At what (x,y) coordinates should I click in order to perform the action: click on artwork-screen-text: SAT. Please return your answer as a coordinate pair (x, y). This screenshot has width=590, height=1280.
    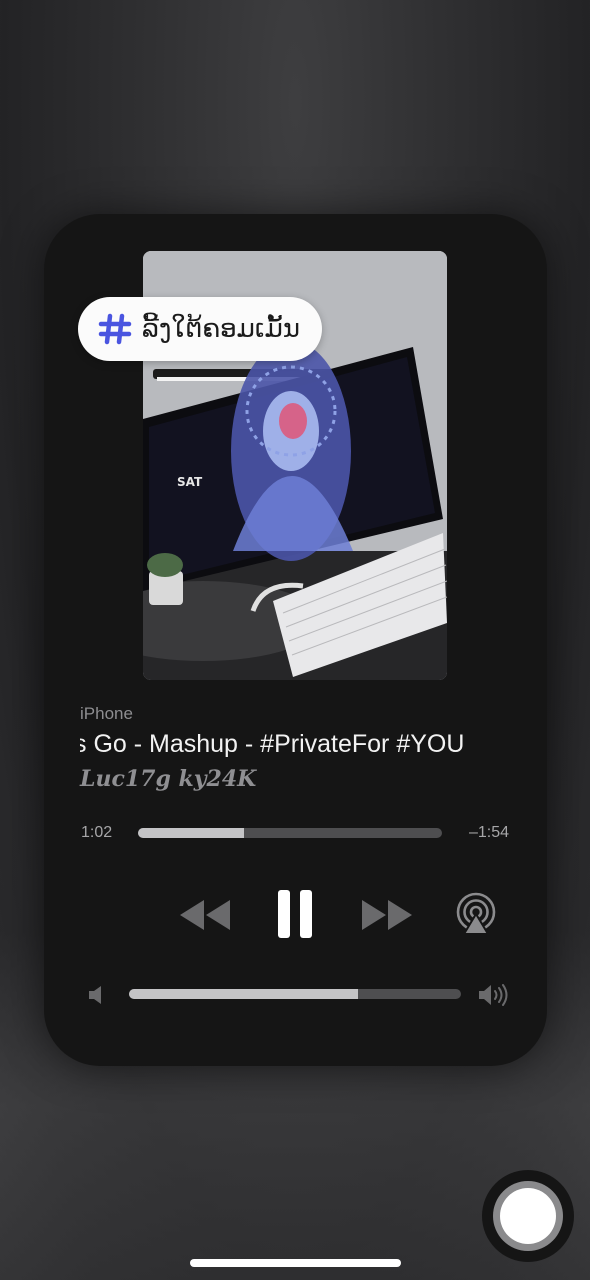
    Looking at the image, I should click on (190, 482).